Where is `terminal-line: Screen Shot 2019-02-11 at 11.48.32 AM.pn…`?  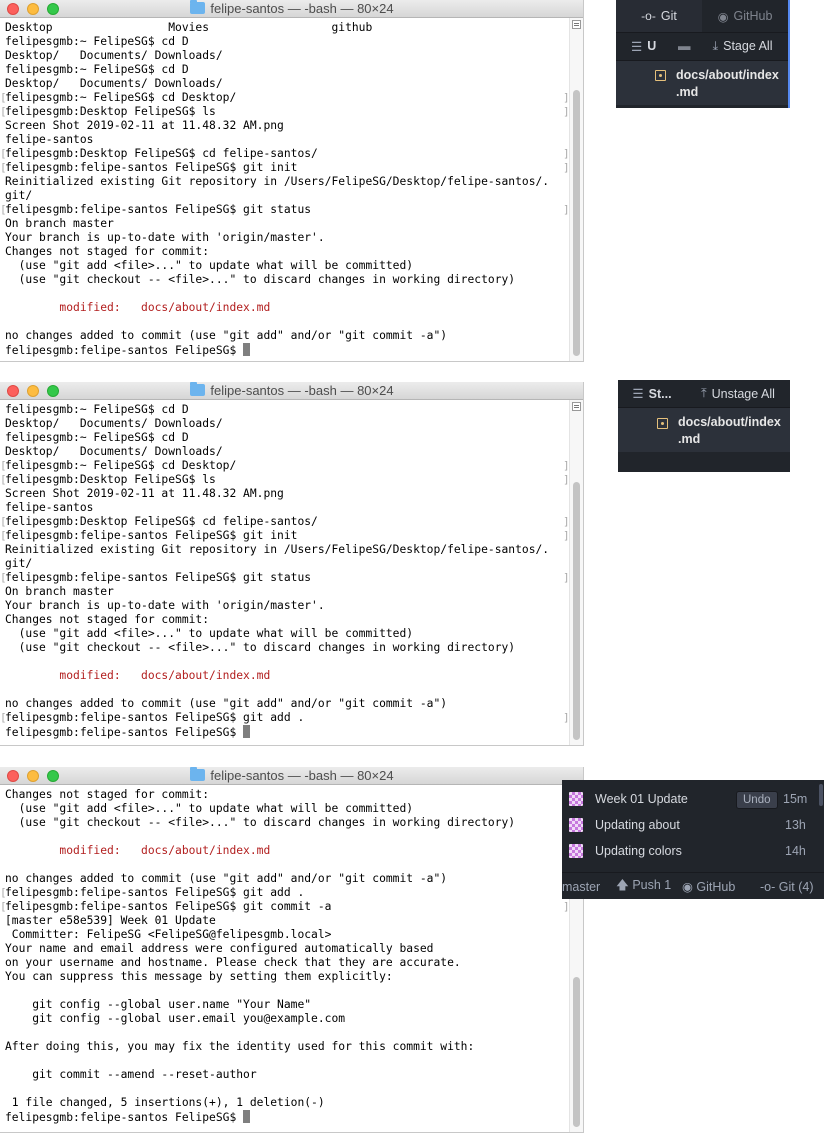
terminal-line: Screen Shot 2019-02-11 at 11.48.32 AM.pn… is located at coordinates (144, 126).